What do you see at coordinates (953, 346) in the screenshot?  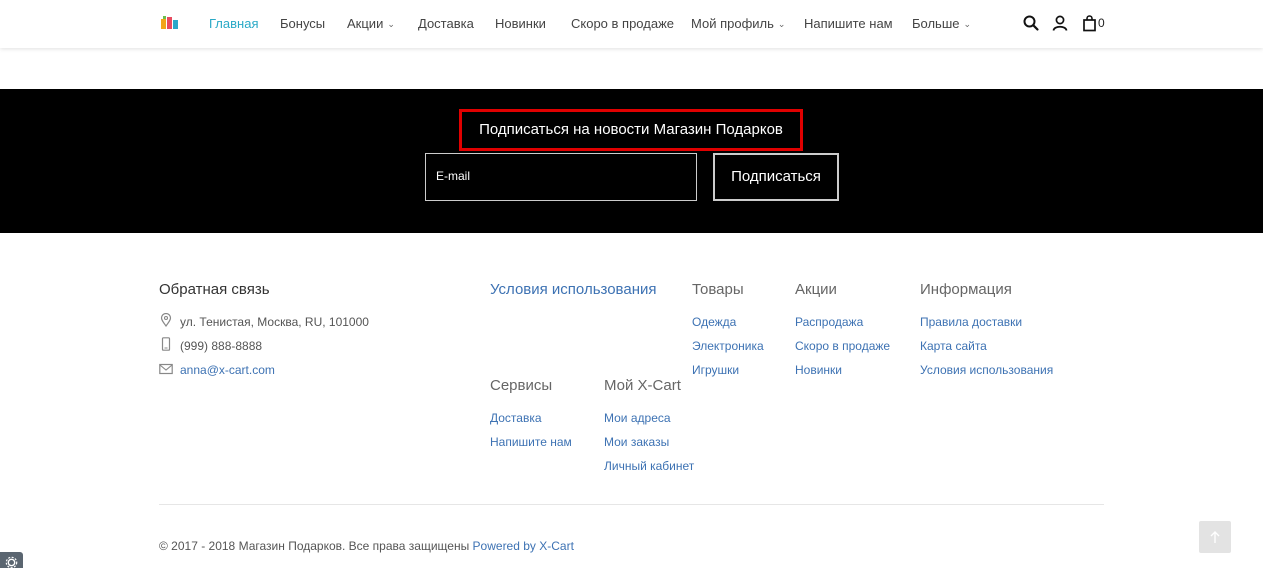 I see `info-link-sitemap: Карта сайта` at bounding box center [953, 346].